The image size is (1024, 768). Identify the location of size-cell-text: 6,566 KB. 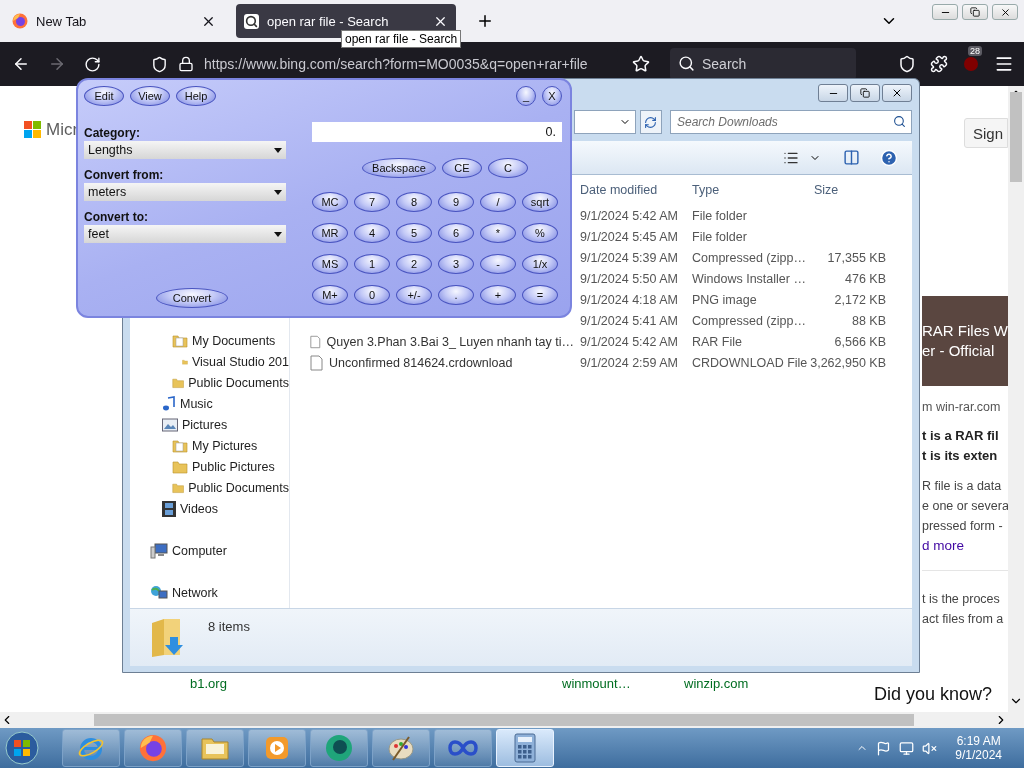
(859, 341).